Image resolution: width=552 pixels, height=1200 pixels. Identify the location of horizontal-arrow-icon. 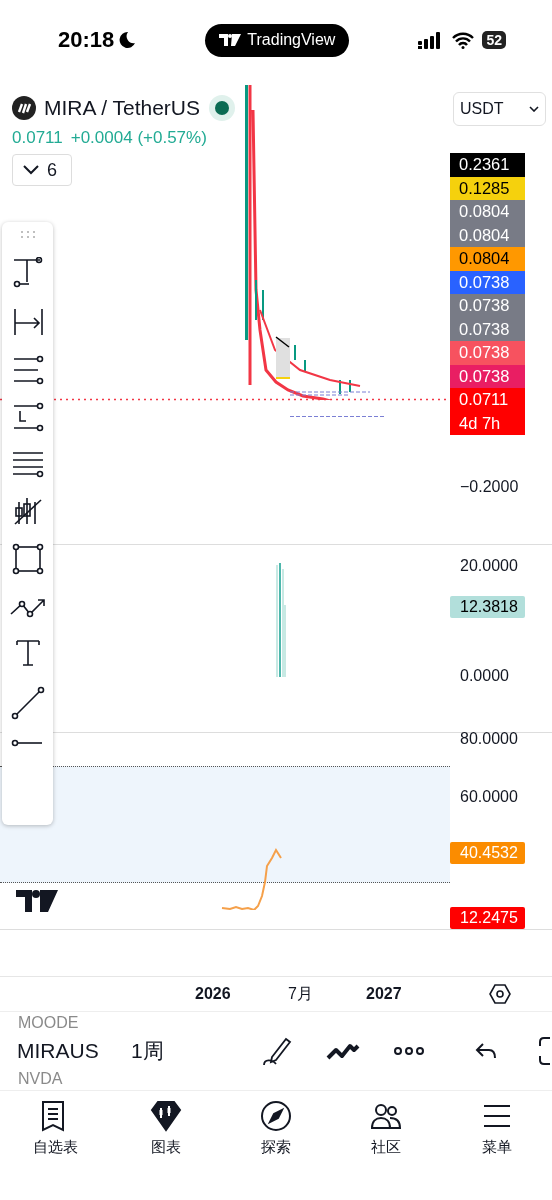
(27, 322).